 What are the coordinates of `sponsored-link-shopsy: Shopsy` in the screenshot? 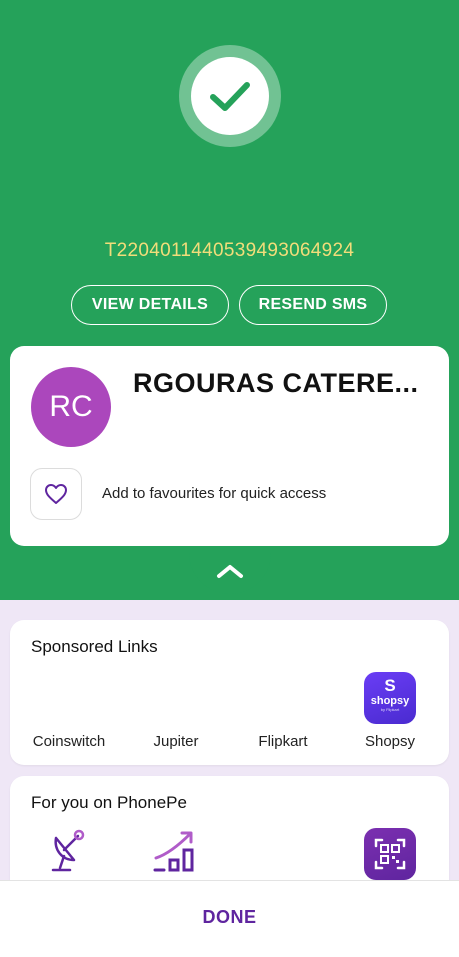 It's located at (390, 741).